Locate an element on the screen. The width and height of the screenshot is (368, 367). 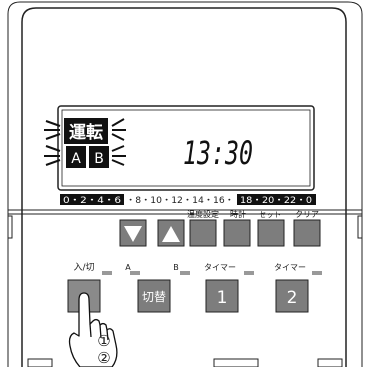
indicator-power is located at coordinates (107, 273).